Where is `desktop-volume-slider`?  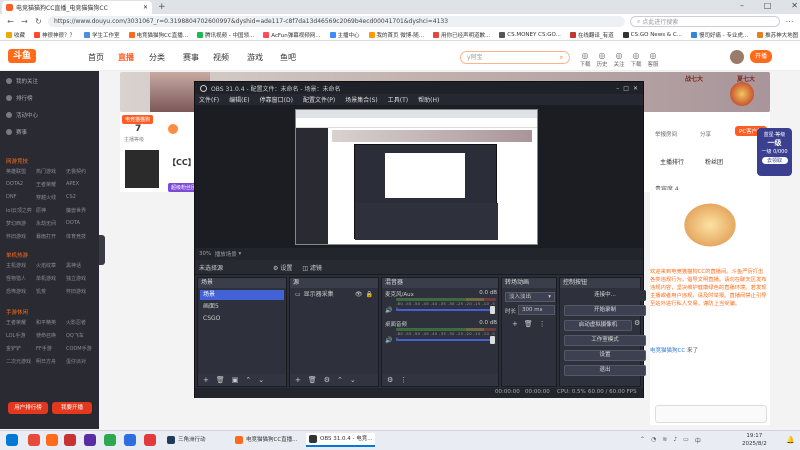 desktop-volume-slider is located at coordinates (445, 340).